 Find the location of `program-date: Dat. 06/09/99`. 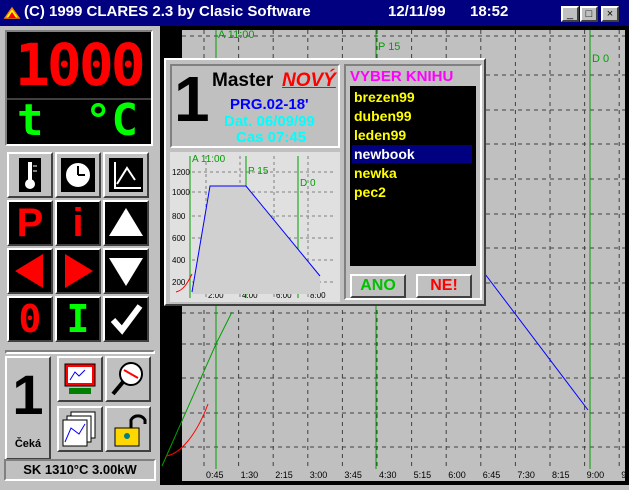

program-date: Dat. 06/09/99 is located at coordinates (269, 121).